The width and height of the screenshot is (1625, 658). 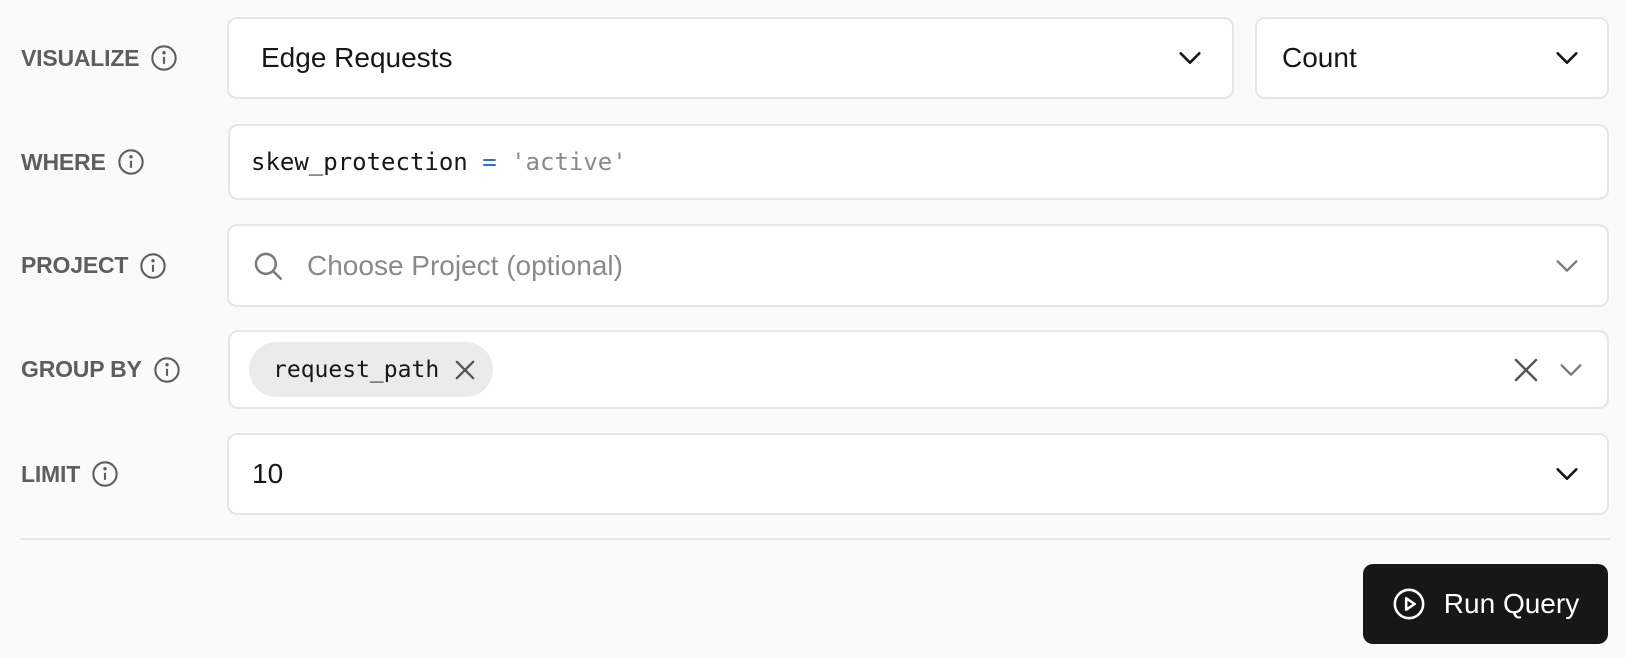 I want to click on where-label: WHERE, so click(x=63, y=161).